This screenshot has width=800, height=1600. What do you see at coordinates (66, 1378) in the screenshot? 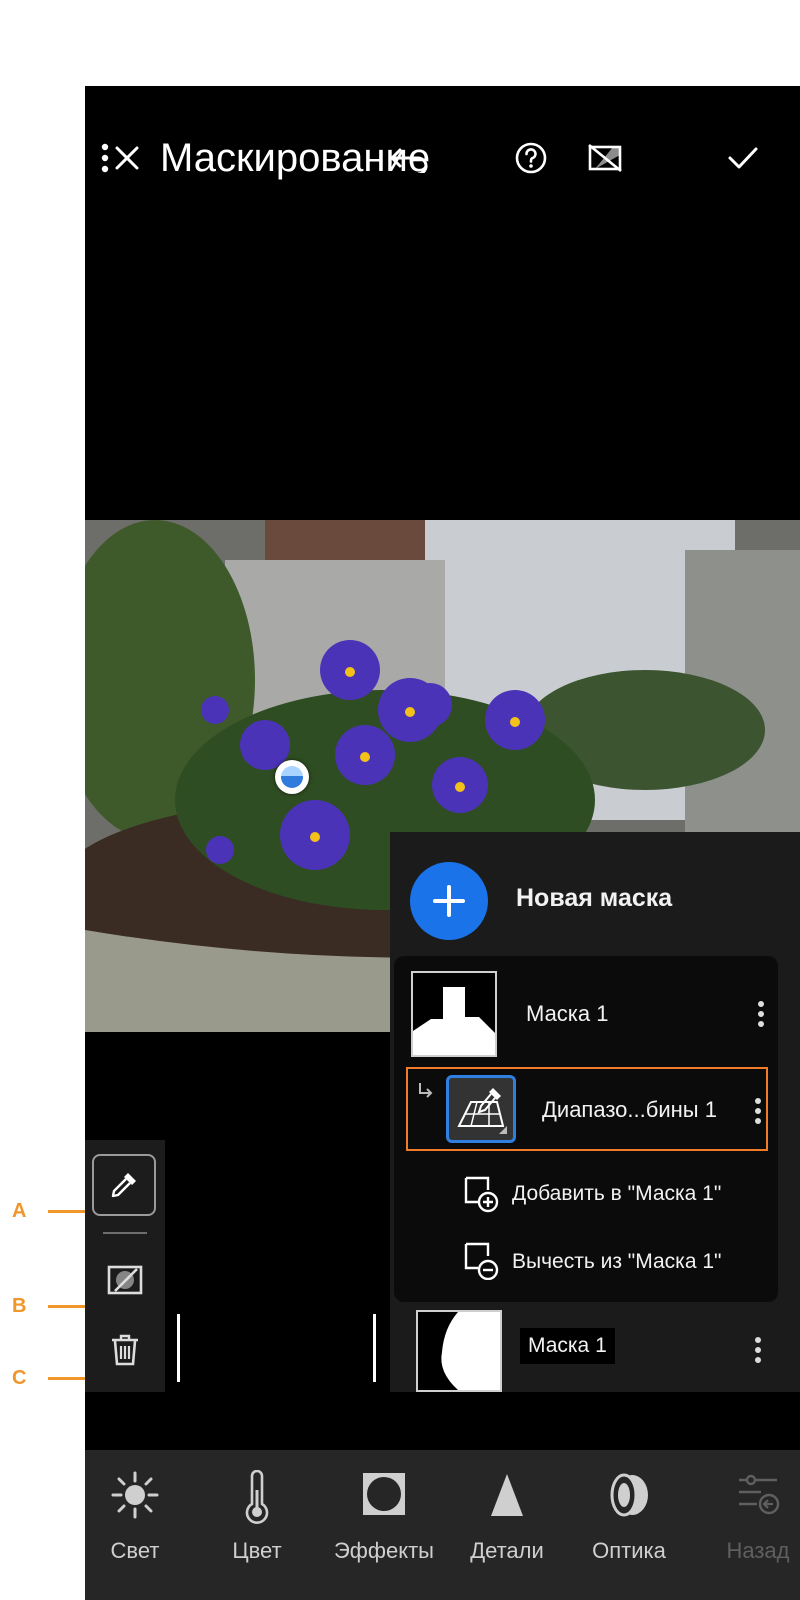
I see `callout-line-c` at bounding box center [66, 1378].